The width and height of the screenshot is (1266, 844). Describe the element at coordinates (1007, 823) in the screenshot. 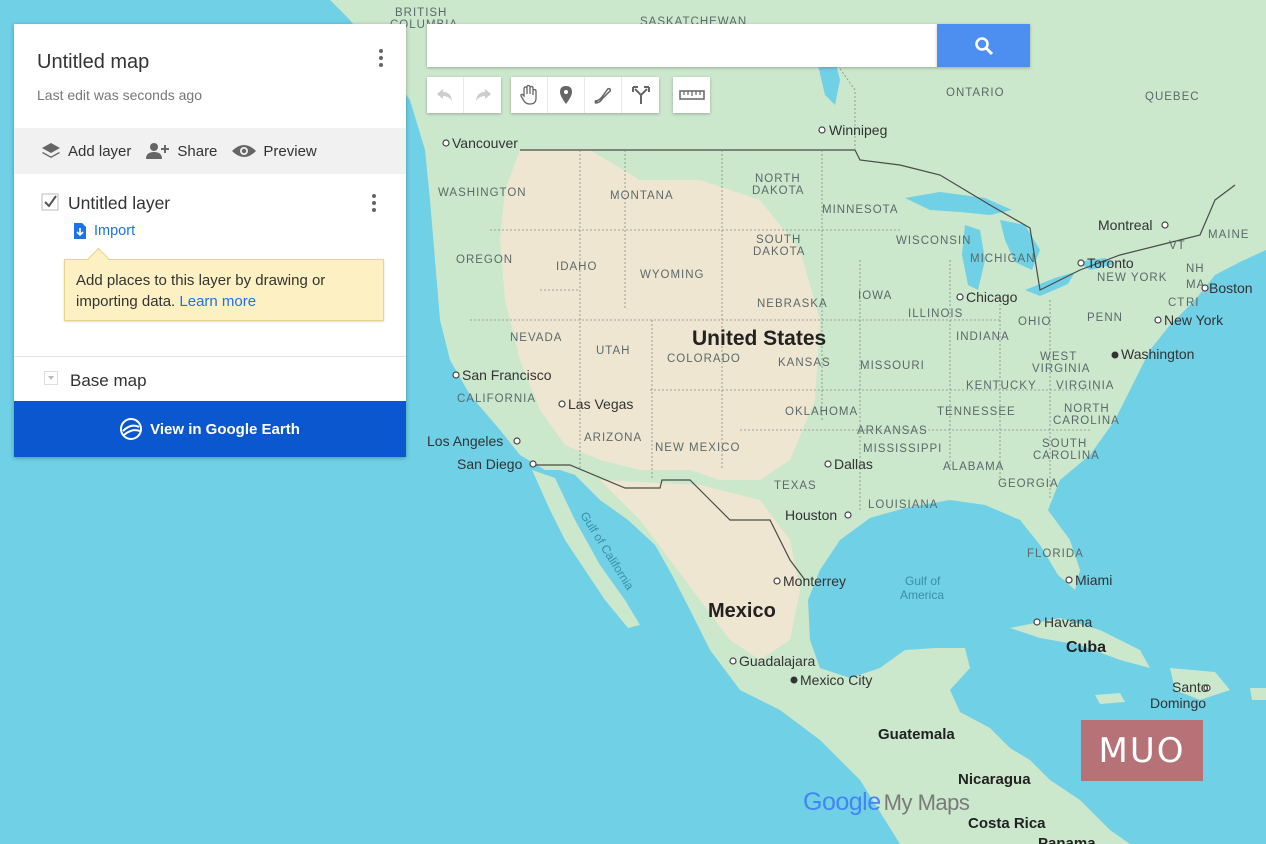

I see `country-costa-rica: Costa Rica` at that location.